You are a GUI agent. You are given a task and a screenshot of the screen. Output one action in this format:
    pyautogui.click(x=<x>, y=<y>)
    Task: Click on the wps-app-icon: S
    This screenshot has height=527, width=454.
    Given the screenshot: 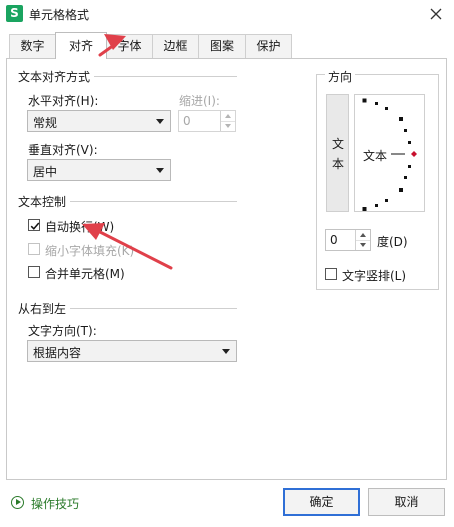 What is the action you would take?
    pyautogui.click(x=14, y=13)
    